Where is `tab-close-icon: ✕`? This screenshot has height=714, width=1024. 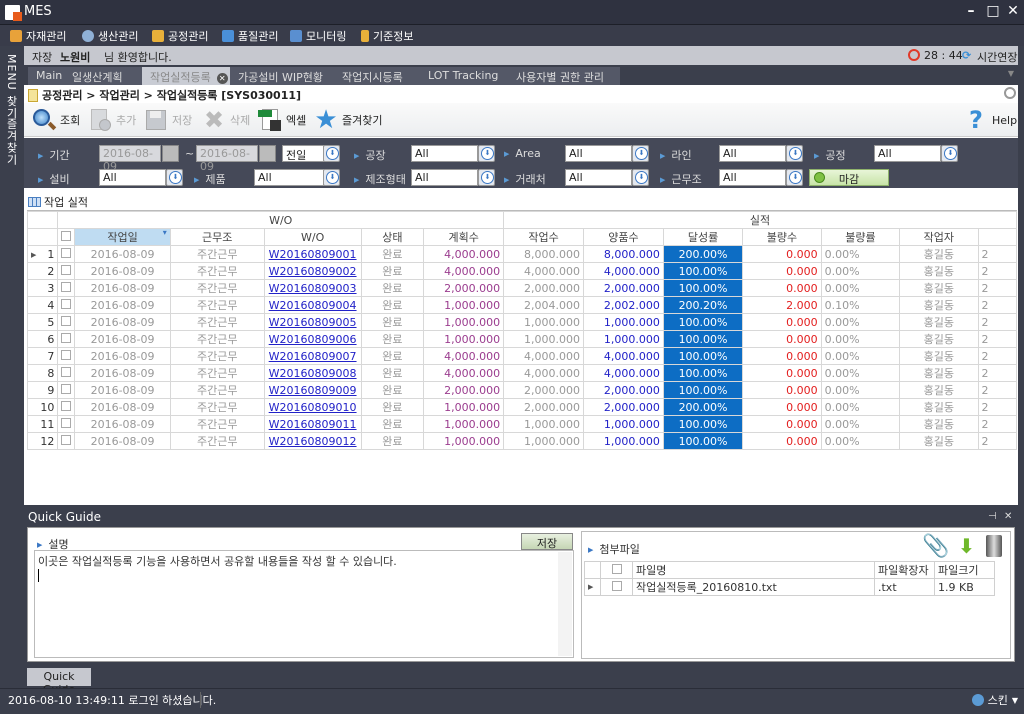 tab-close-icon: ✕ is located at coordinates (222, 78).